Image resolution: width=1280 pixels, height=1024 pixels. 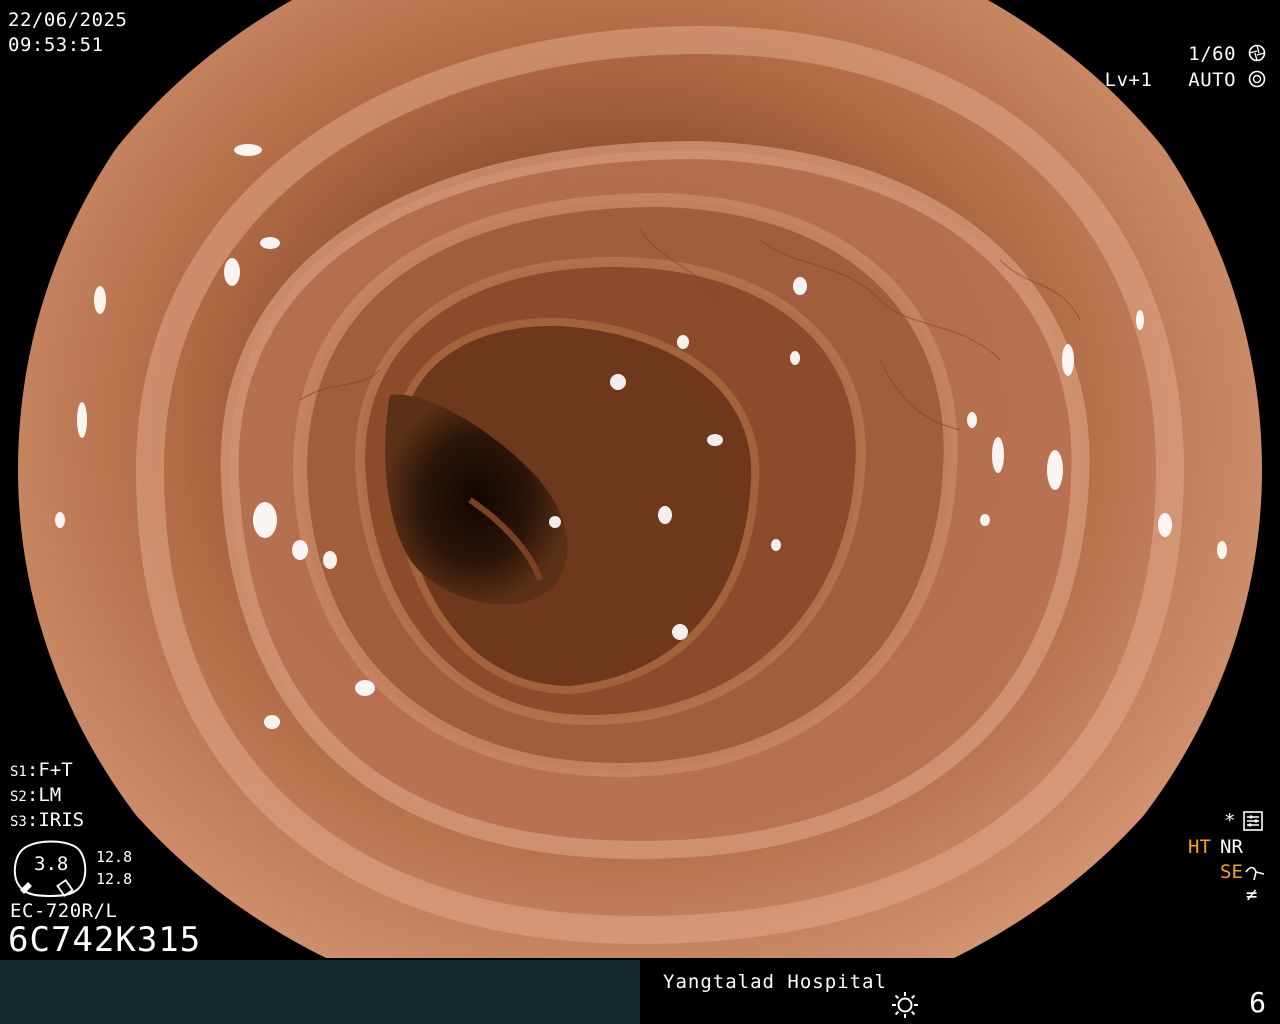 I want to click on auto-iris-icon, so click(x=1257, y=79).